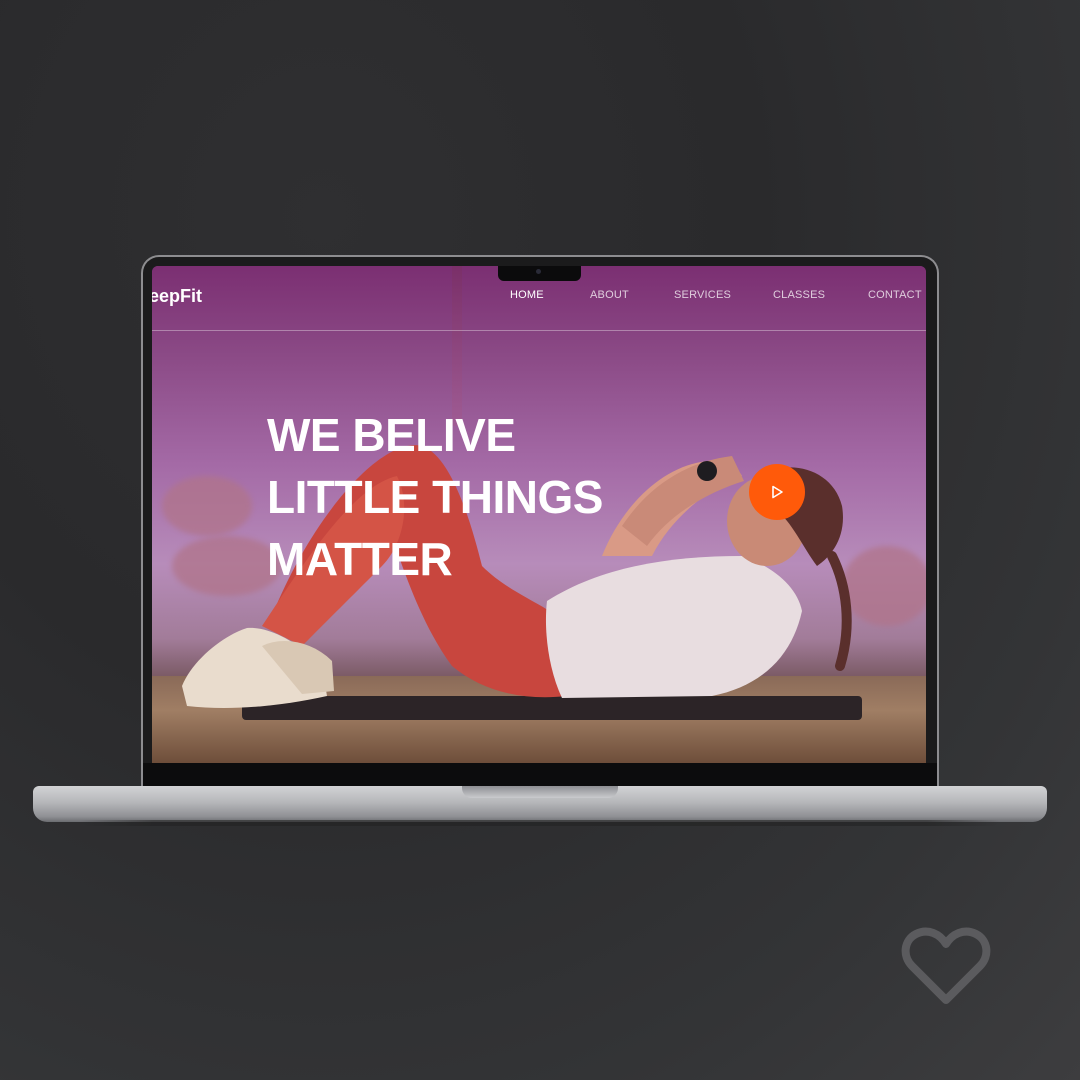 This screenshot has height=1080, width=1080. What do you see at coordinates (177, 296) in the screenshot?
I see `site-logo: eepFit` at bounding box center [177, 296].